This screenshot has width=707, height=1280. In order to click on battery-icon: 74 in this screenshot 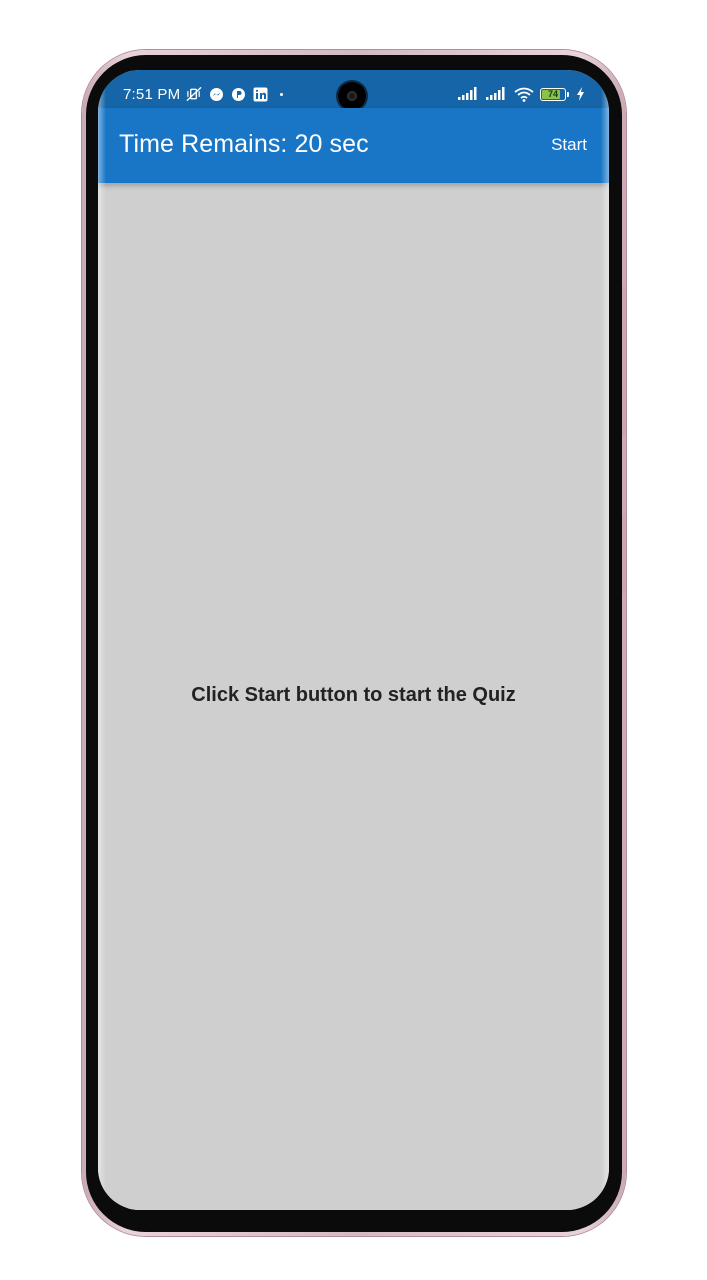, I will do `click(554, 94)`.